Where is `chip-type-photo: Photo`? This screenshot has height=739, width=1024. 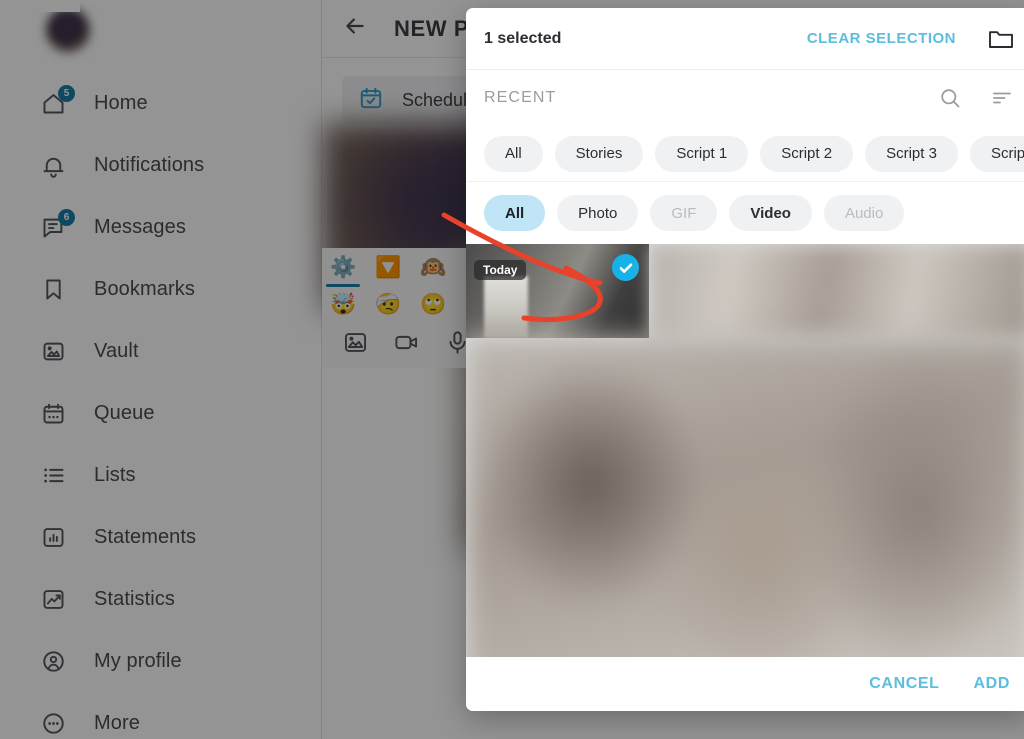 chip-type-photo: Photo is located at coordinates (598, 213).